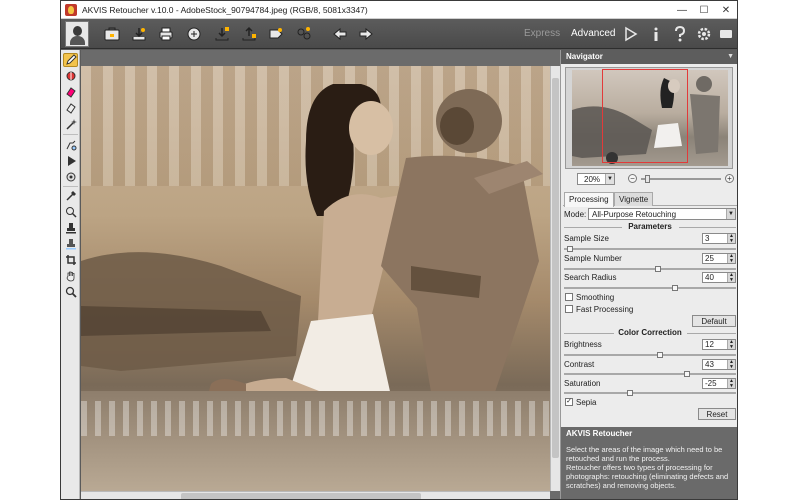 Image resolution: width=799 pixels, height=500 pixels. Describe the element at coordinates (399, 34) in the screenshot. I see `toolbar: Express Advanced` at that location.